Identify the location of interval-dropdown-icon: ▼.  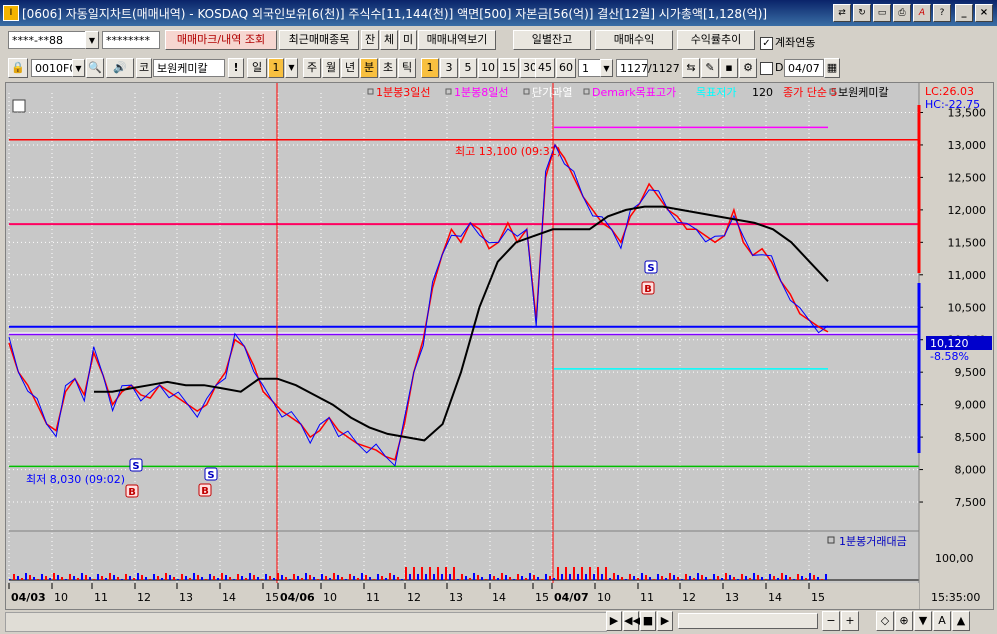
(606, 68).